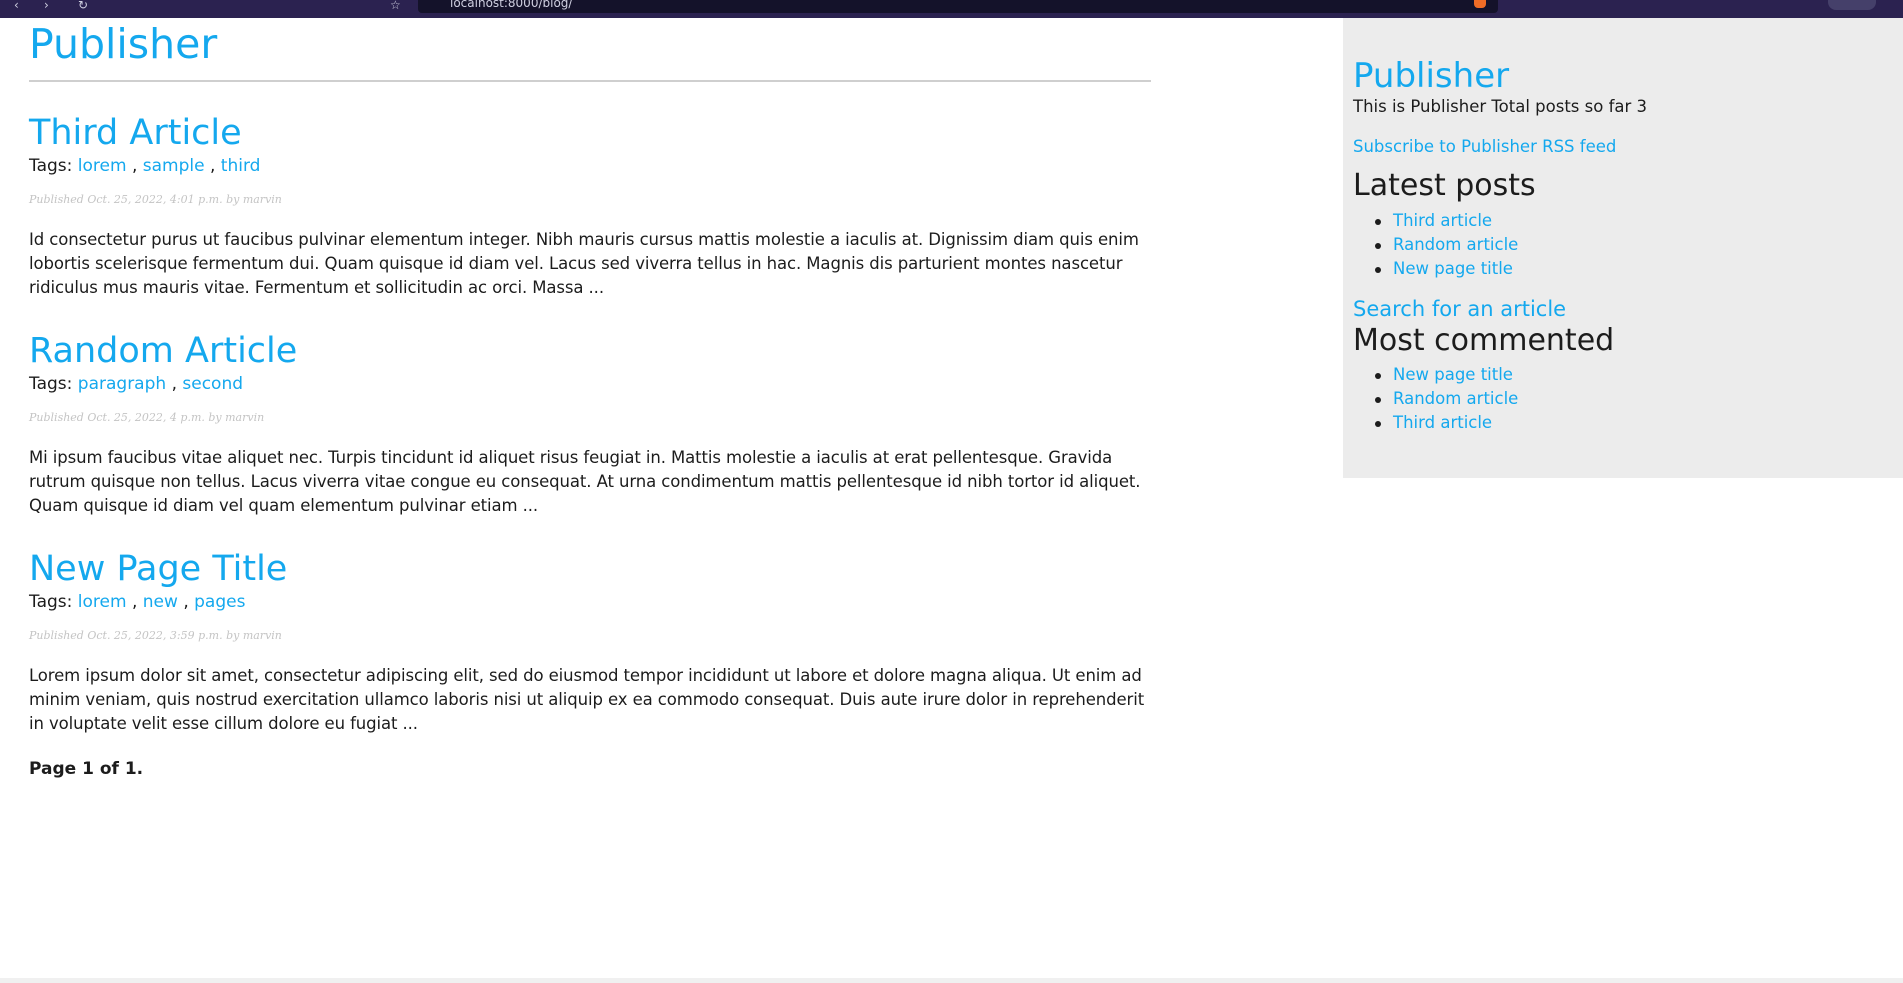 The image size is (1903, 983). I want to click on address-bar, so click(958, 6).